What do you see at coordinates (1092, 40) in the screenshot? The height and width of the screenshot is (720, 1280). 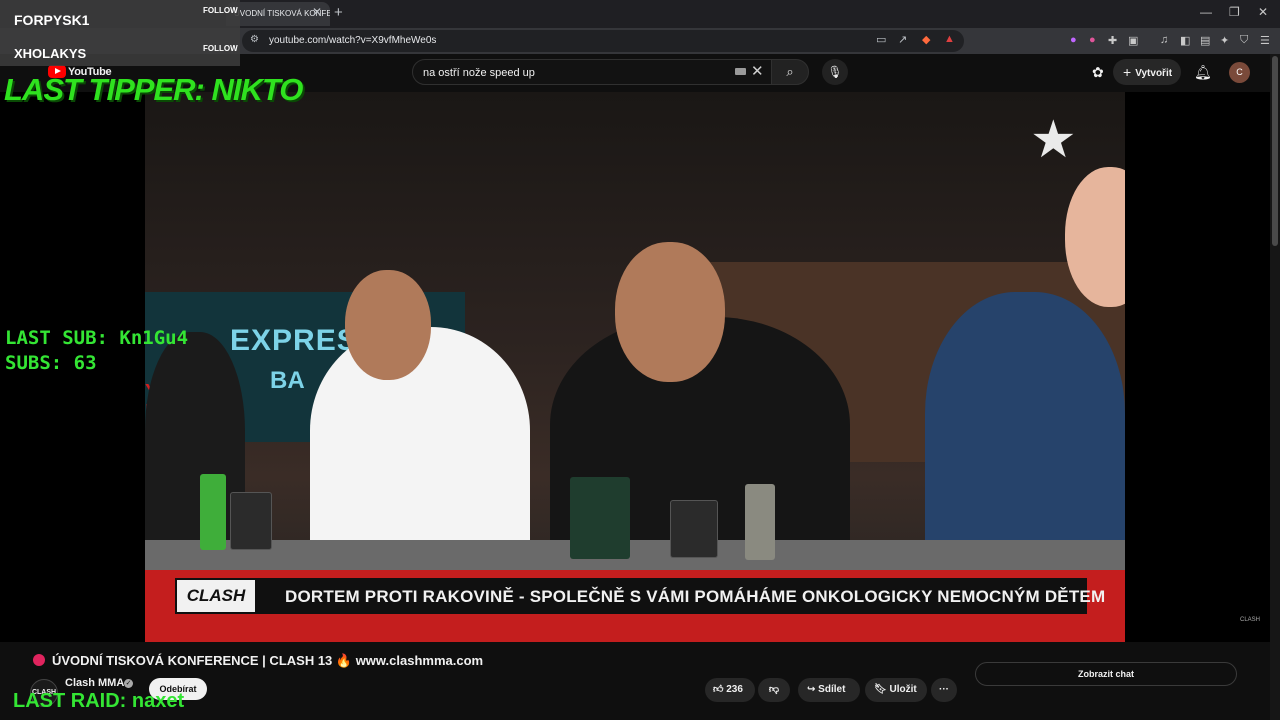 I see `extension-2-icon: ●` at bounding box center [1092, 40].